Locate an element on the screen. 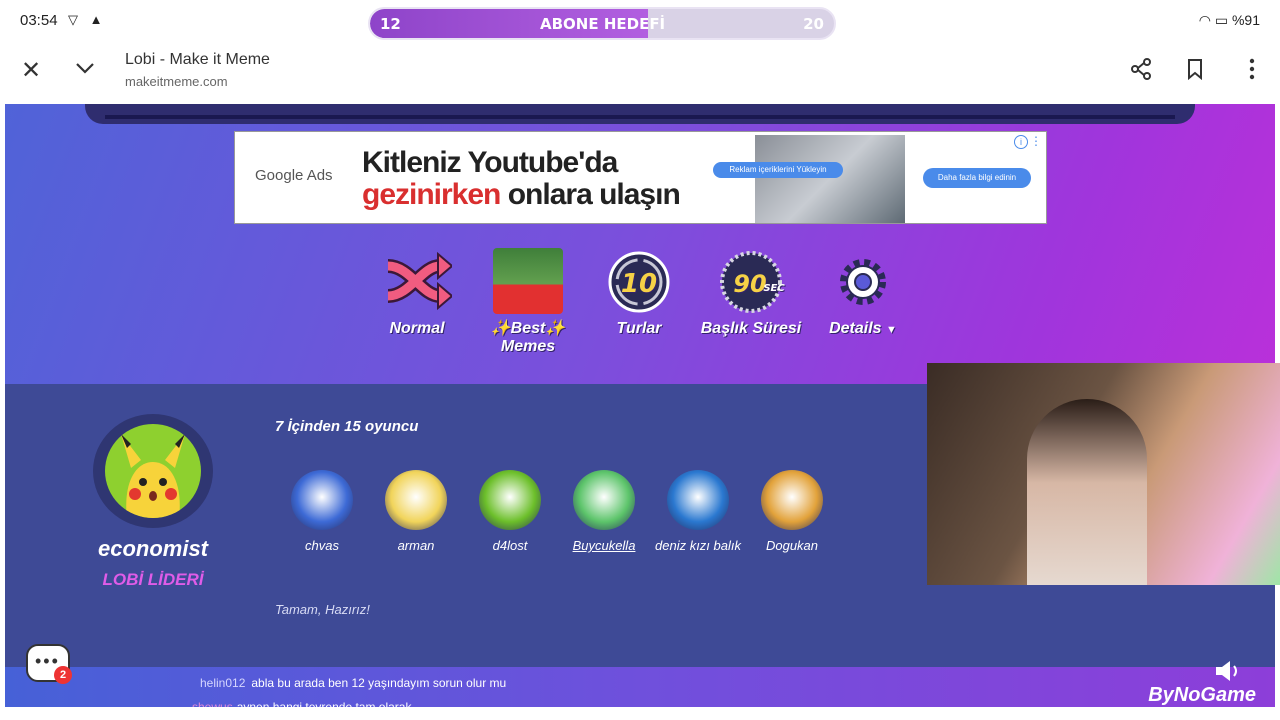  player-name: deniz kızı balık is located at coordinates (698, 545).